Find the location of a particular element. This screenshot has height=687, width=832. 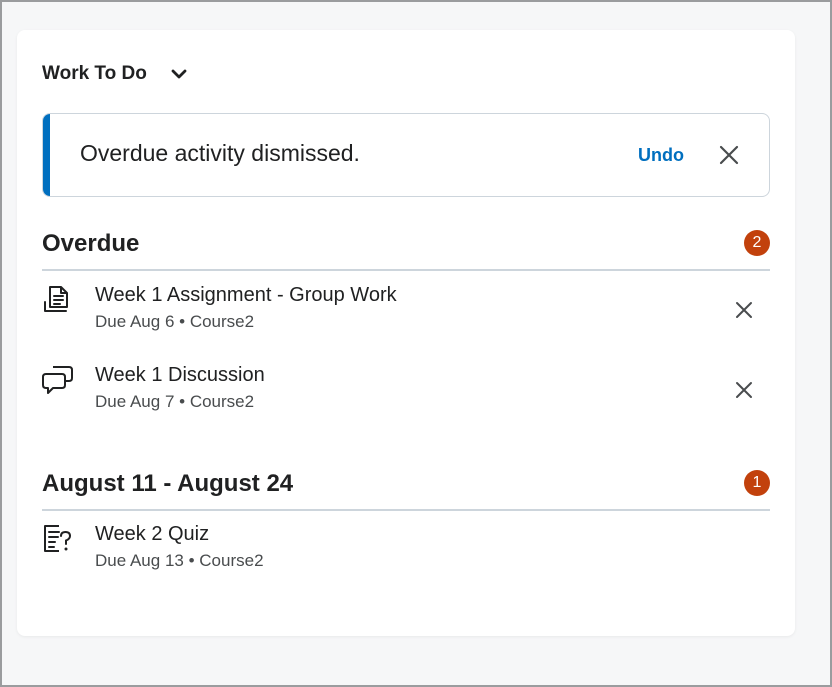

discussion-icon is located at coordinates (58, 380).